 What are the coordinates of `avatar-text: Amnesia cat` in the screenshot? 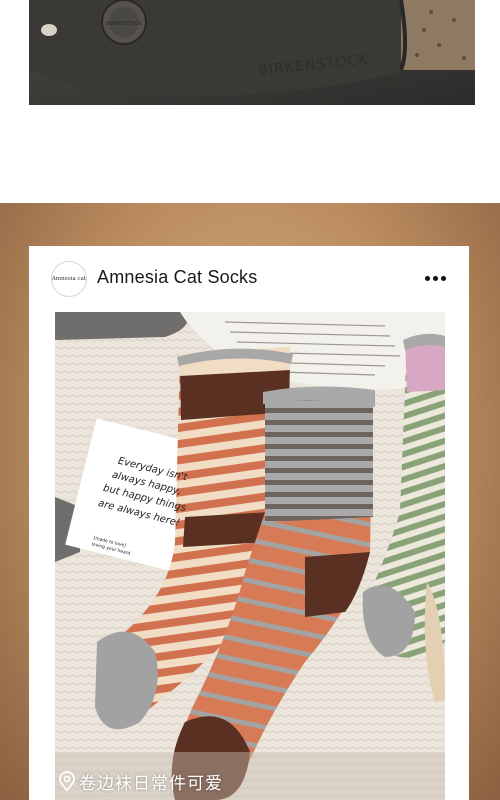 It's located at (69, 279).